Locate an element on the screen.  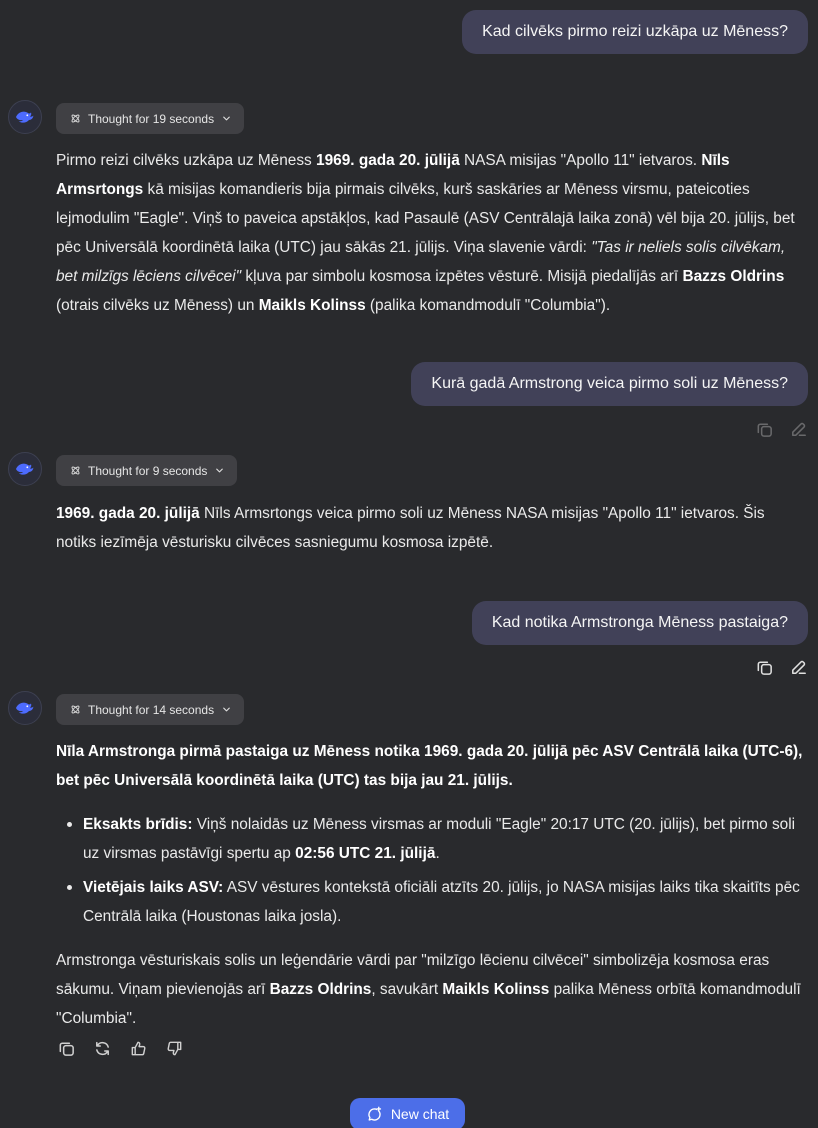
thumbs-up-icon is located at coordinates (138, 1048).